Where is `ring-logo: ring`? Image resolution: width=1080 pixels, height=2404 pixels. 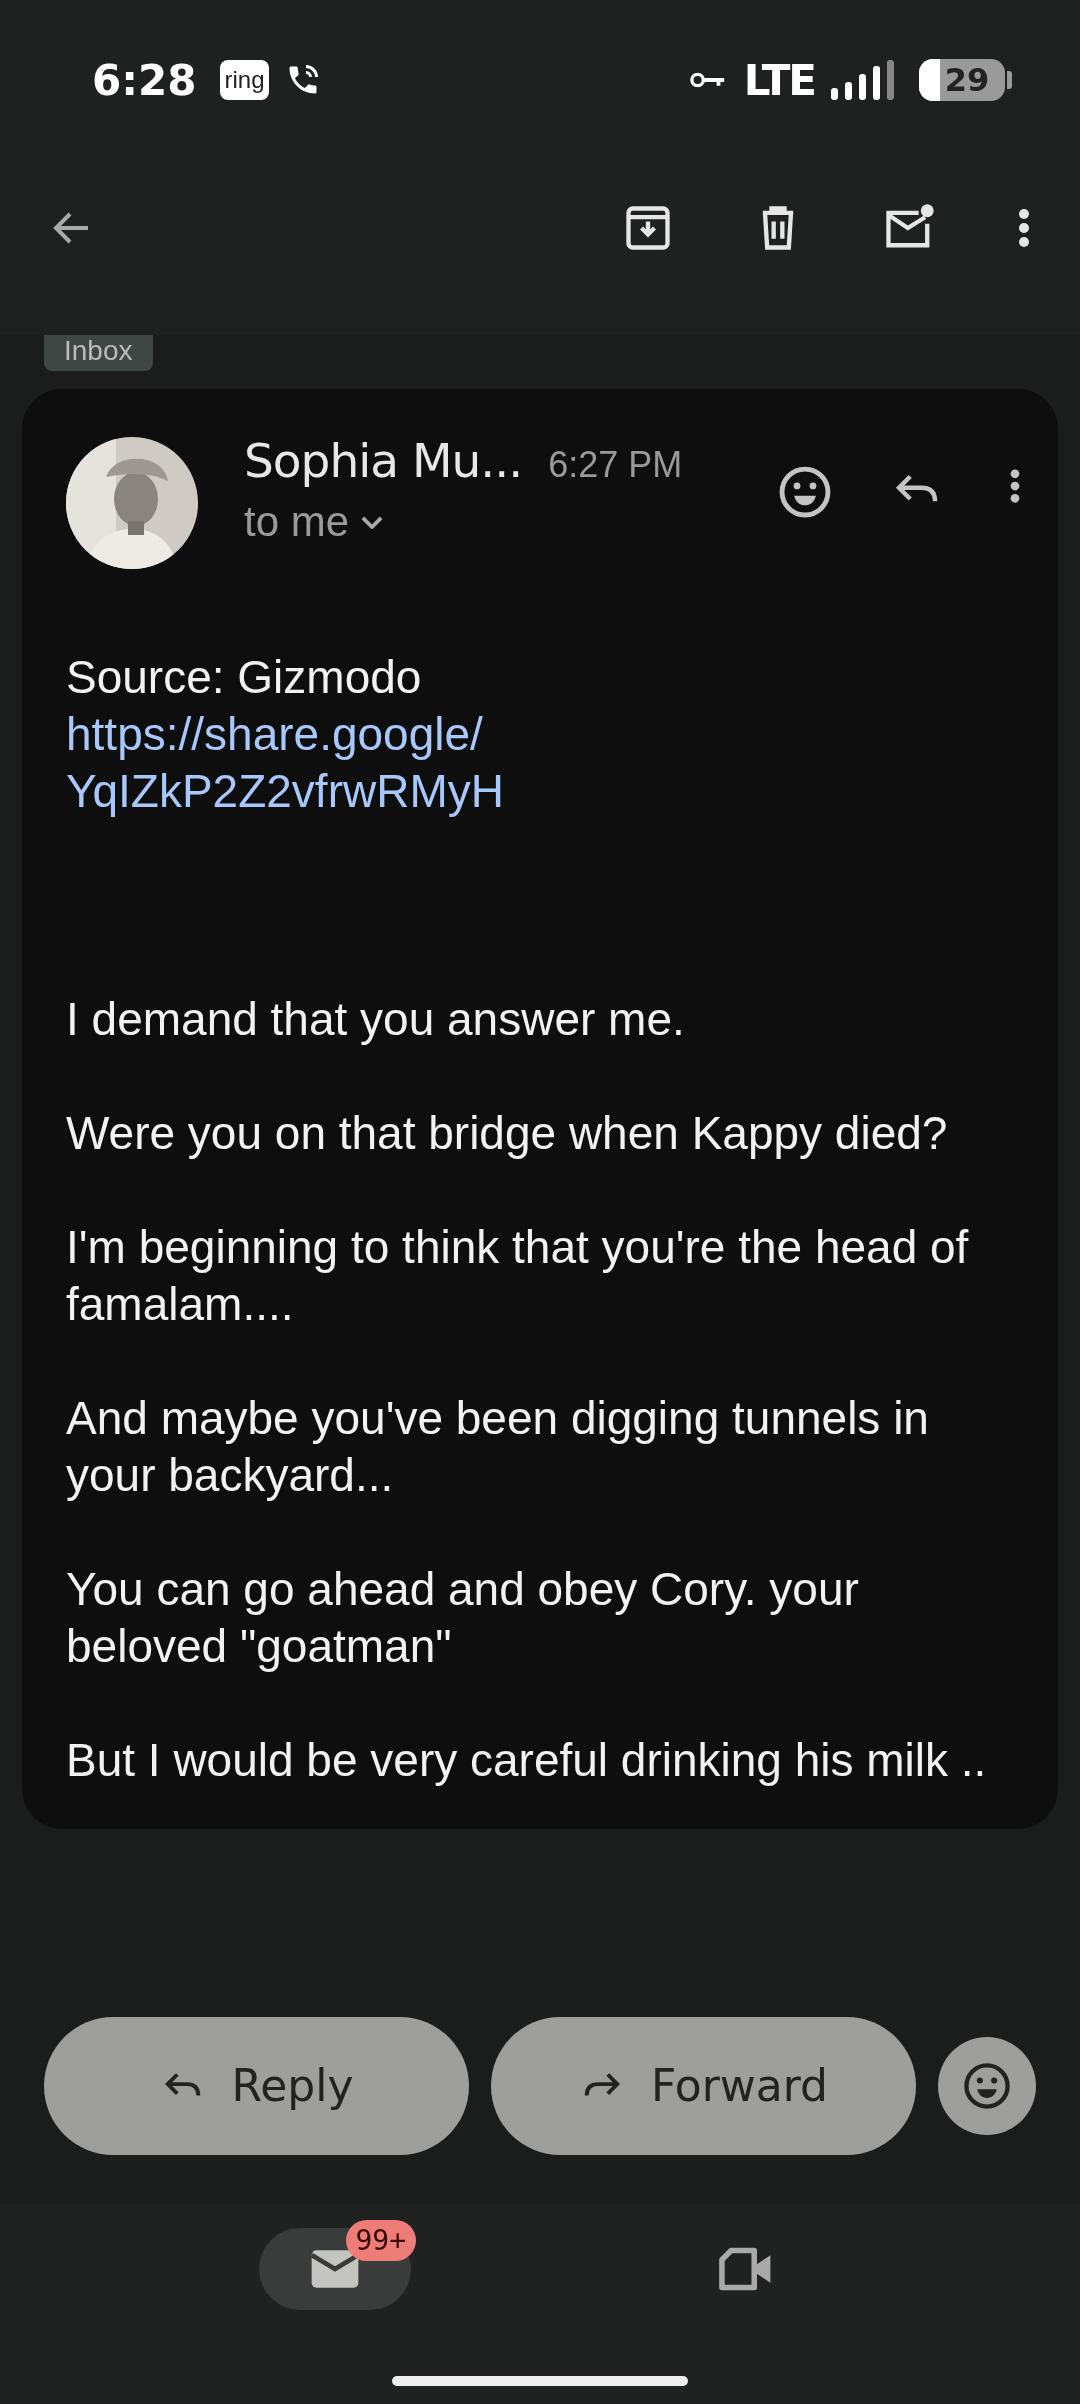
ring-logo: ring is located at coordinates (244, 80).